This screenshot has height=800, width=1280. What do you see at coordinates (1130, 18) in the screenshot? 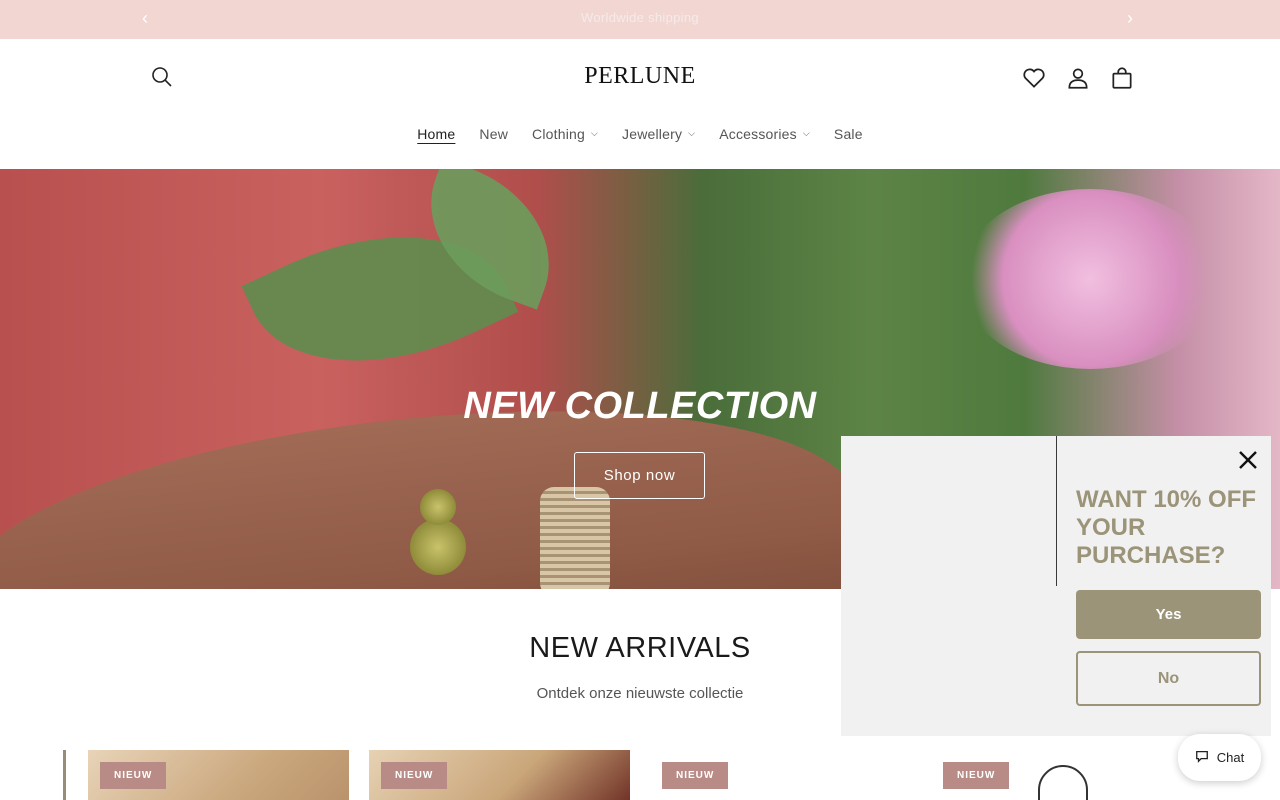
I see `chevron-right-icon: ›` at bounding box center [1130, 18].